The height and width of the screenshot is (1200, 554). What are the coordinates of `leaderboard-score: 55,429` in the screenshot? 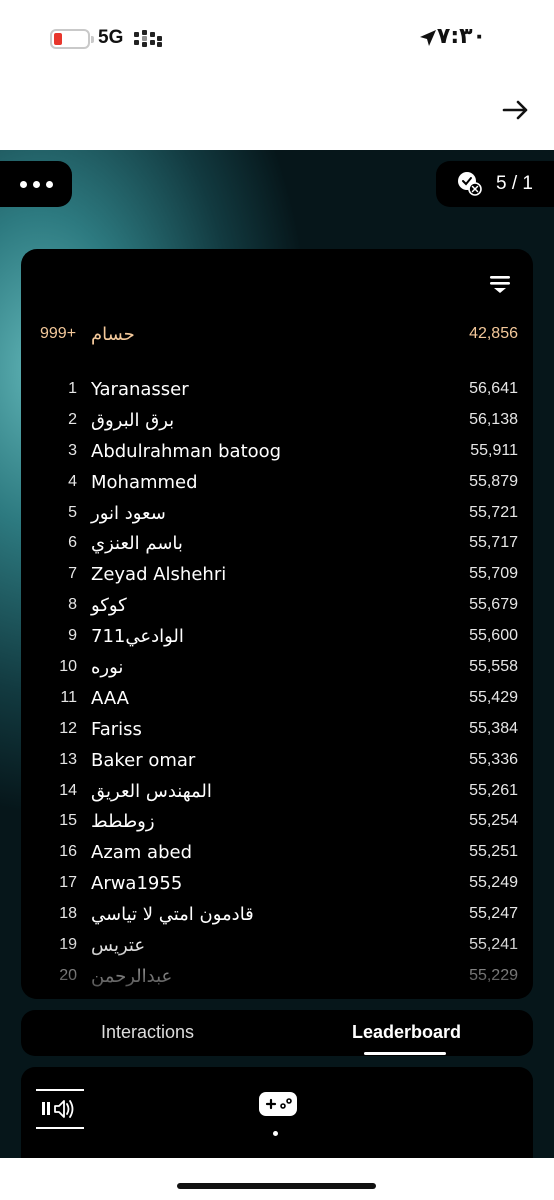 It's located at (493, 697).